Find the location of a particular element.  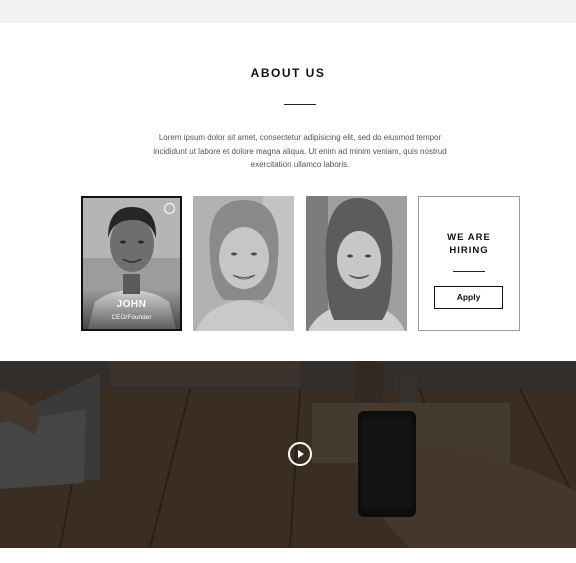

team-member-role: CEO/Founder is located at coordinates (131, 317).